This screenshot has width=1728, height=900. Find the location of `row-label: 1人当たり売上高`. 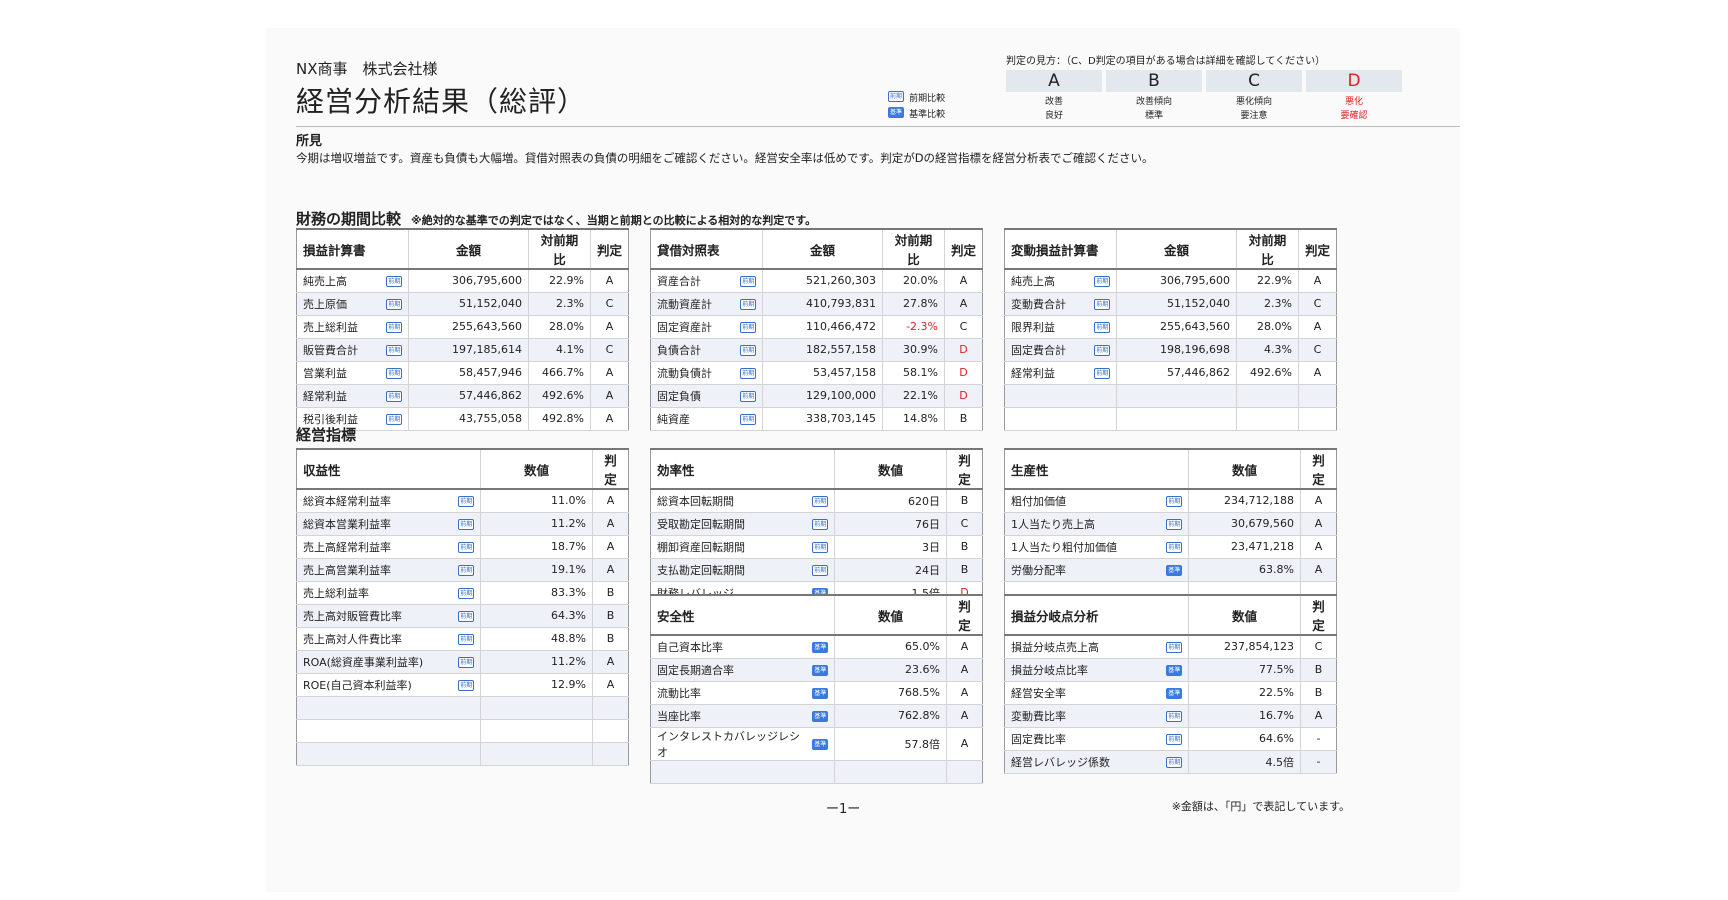

row-label: 1人当たり売上高 is located at coordinates (1082, 524).